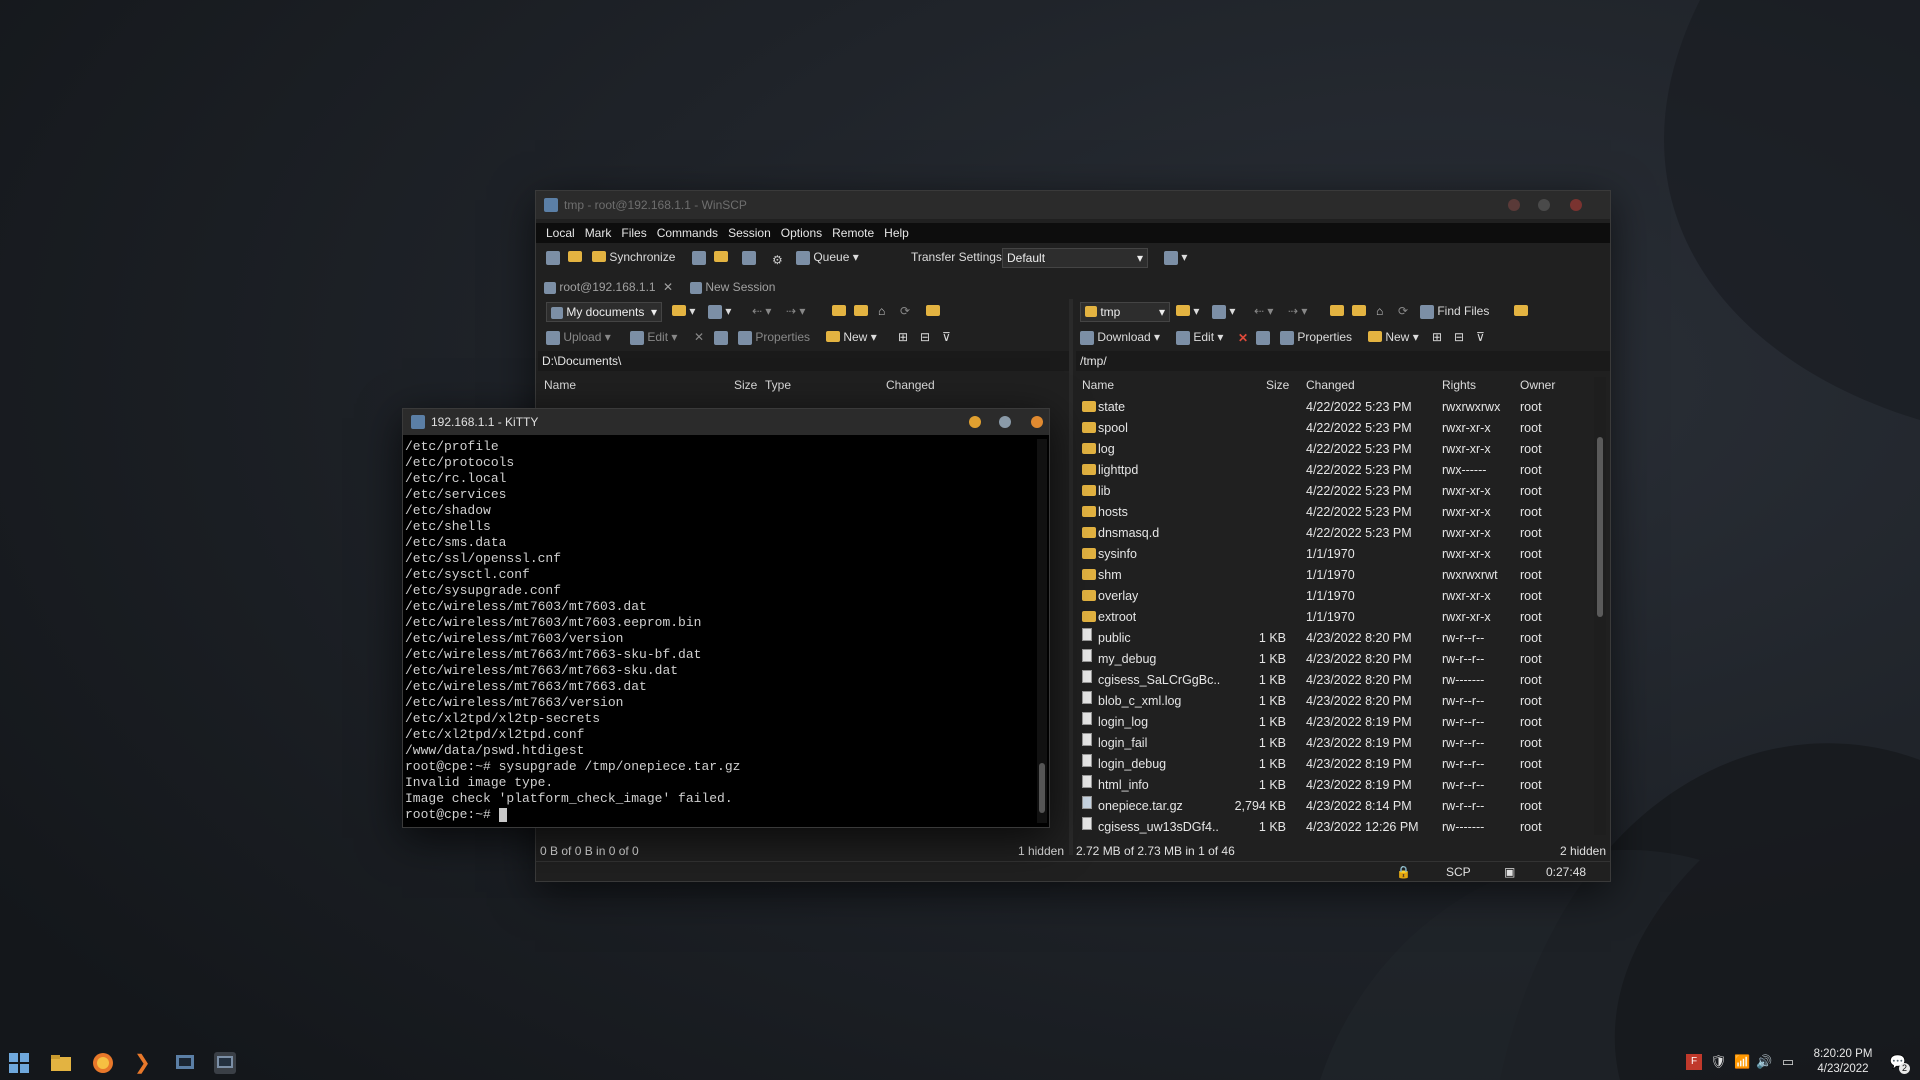 The width and height of the screenshot is (1920, 1080). I want to click on start-windows-icon, so click(19, 1063).